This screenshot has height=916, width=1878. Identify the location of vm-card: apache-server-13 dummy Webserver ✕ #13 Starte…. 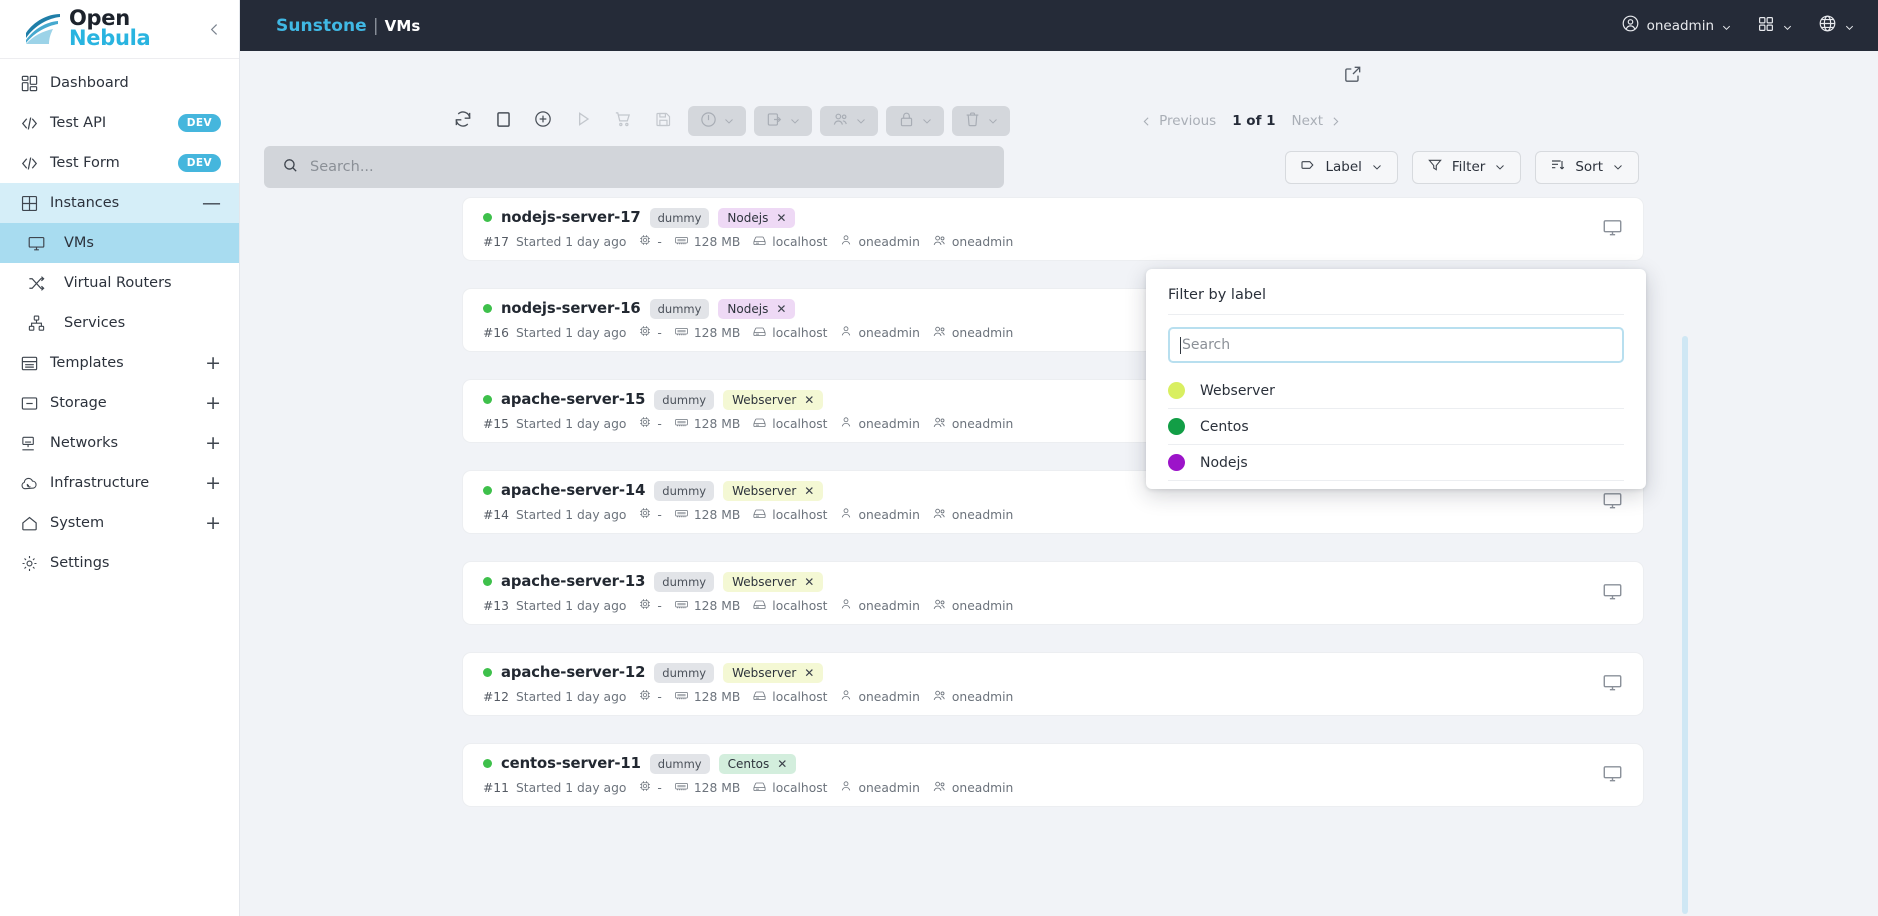
(1053, 593).